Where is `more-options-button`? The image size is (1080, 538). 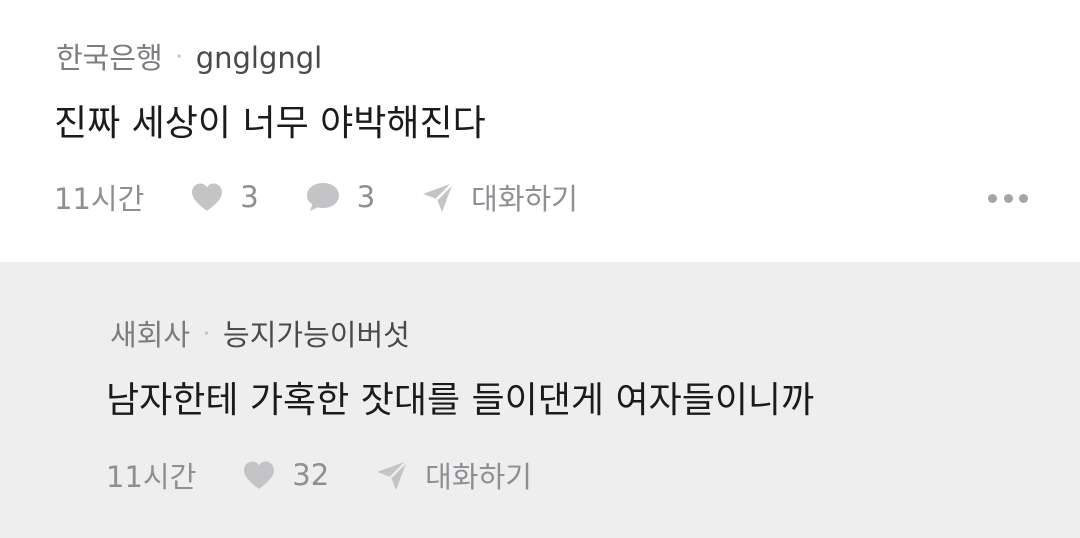 more-options-button is located at coordinates (1008, 198).